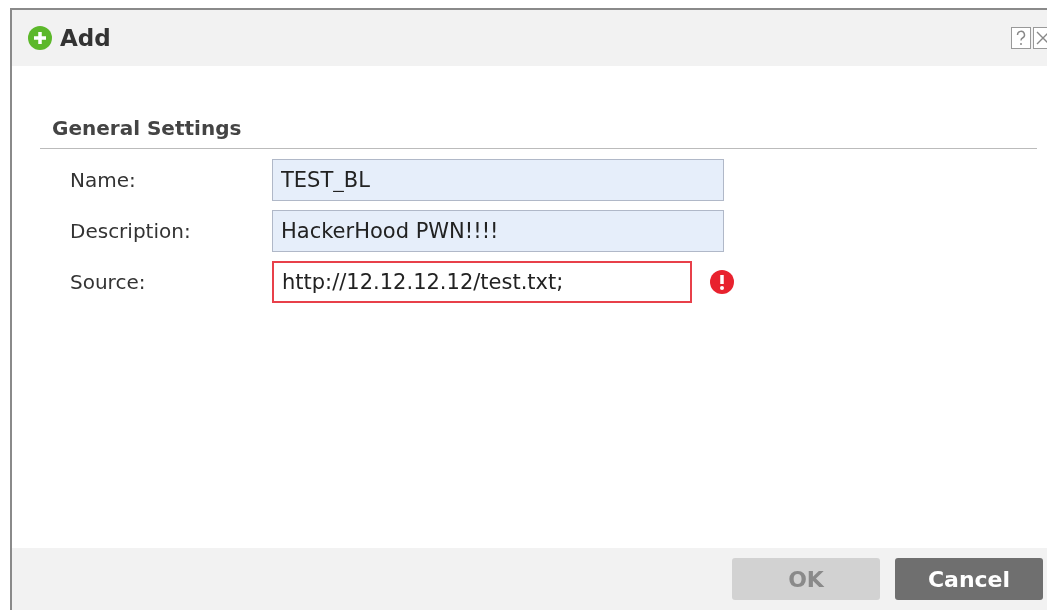 Image resolution: width=1047 pixels, height=610 pixels. Describe the element at coordinates (482, 282) in the screenshot. I see `input-field: http://12.12.12.12/test.txt;` at that location.